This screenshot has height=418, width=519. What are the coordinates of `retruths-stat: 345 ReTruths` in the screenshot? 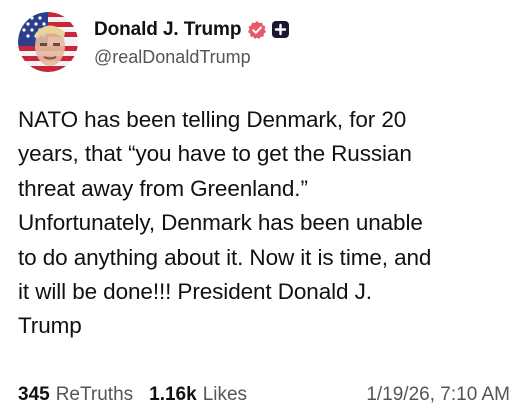 It's located at (75, 395).